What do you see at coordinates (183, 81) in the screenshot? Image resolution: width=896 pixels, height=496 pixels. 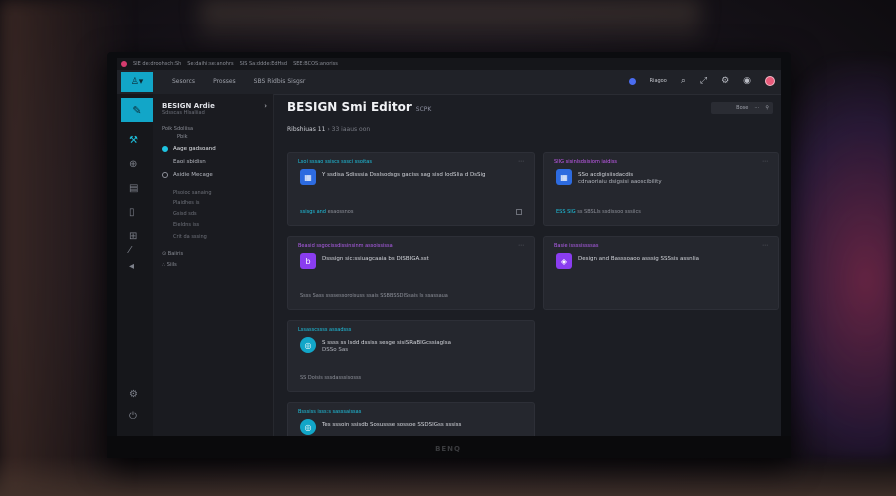 I see `nav-item: Sesorcs` at bounding box center [183, 81].